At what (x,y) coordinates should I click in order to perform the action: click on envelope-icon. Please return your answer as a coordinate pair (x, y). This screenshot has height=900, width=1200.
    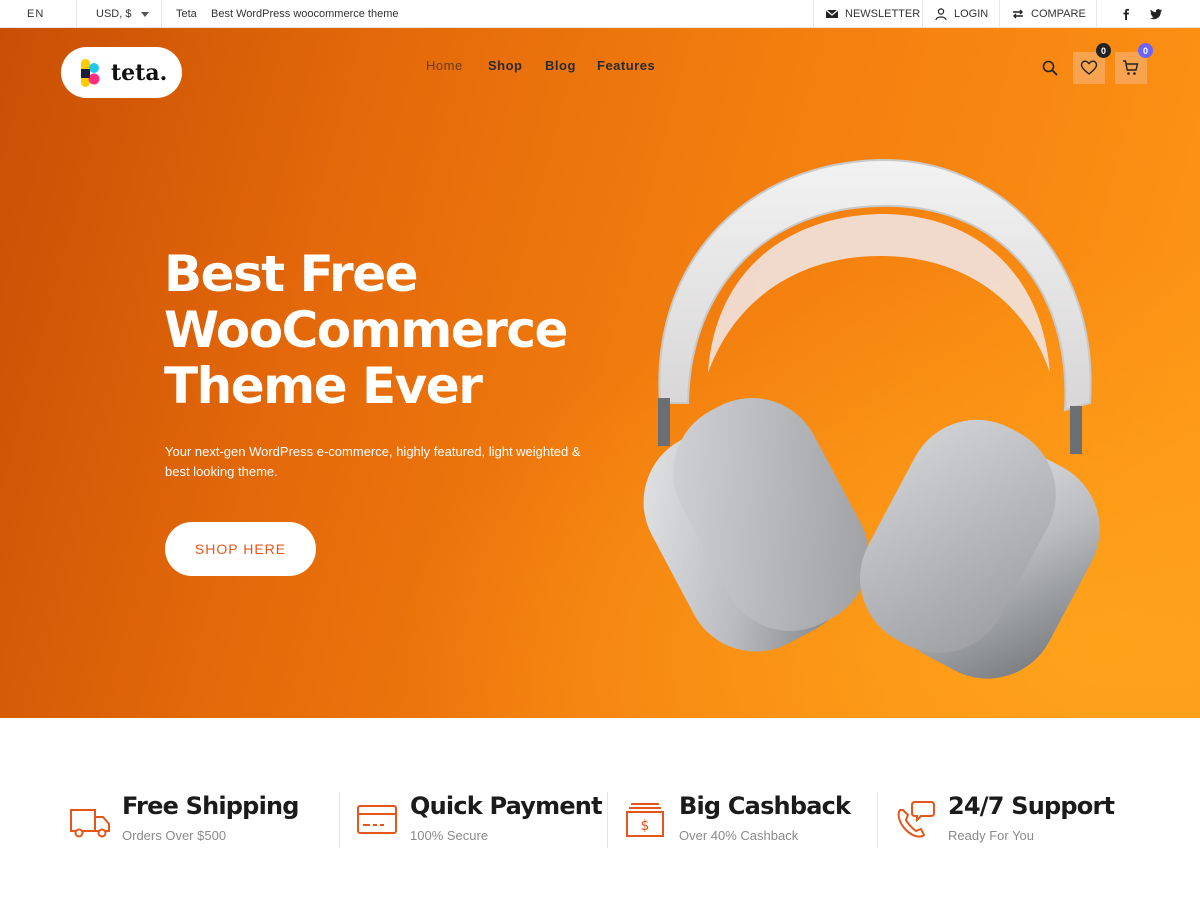
    Looking at the image, I should click on (832, 13).